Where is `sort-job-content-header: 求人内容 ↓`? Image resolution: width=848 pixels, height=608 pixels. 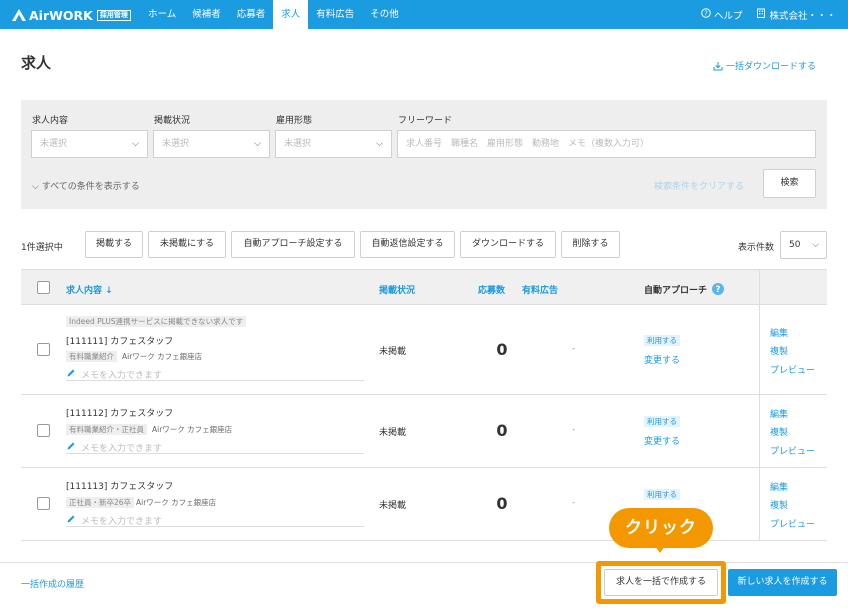
sort-job-content-header: 求人内容 ↓ is located at coordinates (89, 289).